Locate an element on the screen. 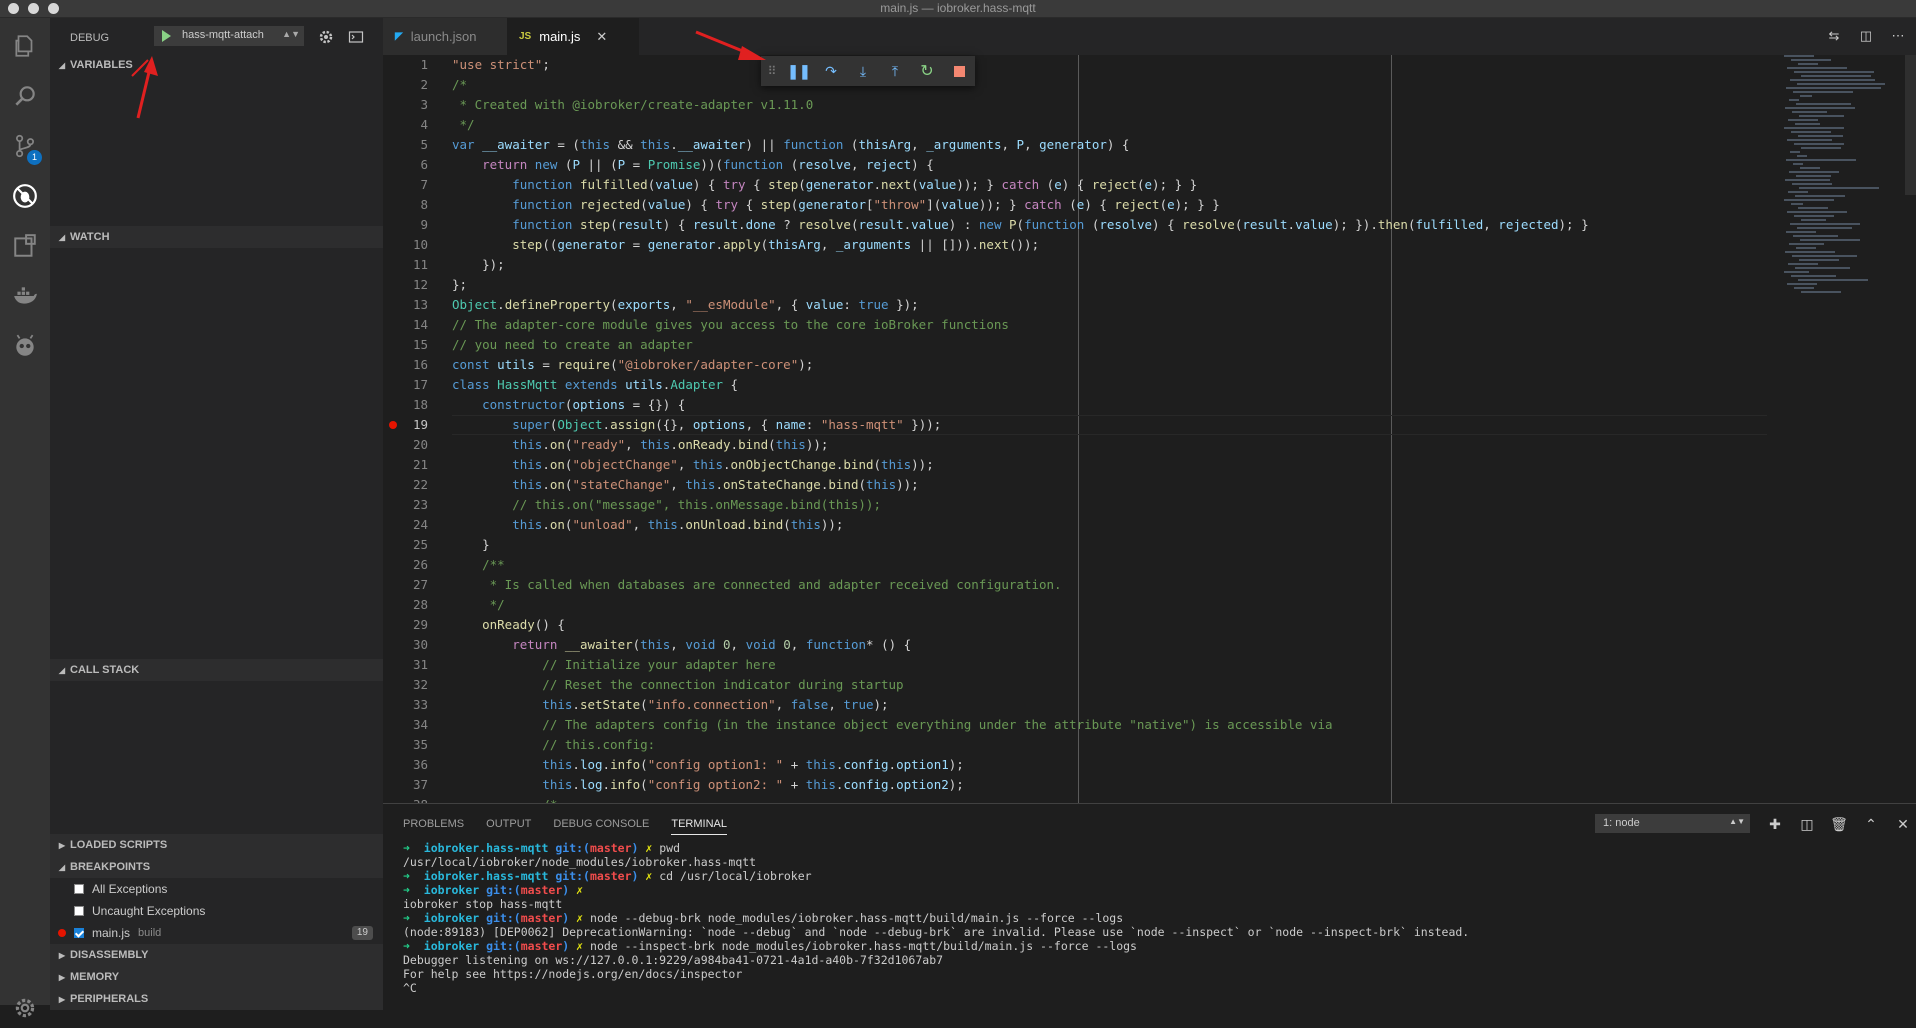  line-number: 14 is located at coordinates (405, 325).